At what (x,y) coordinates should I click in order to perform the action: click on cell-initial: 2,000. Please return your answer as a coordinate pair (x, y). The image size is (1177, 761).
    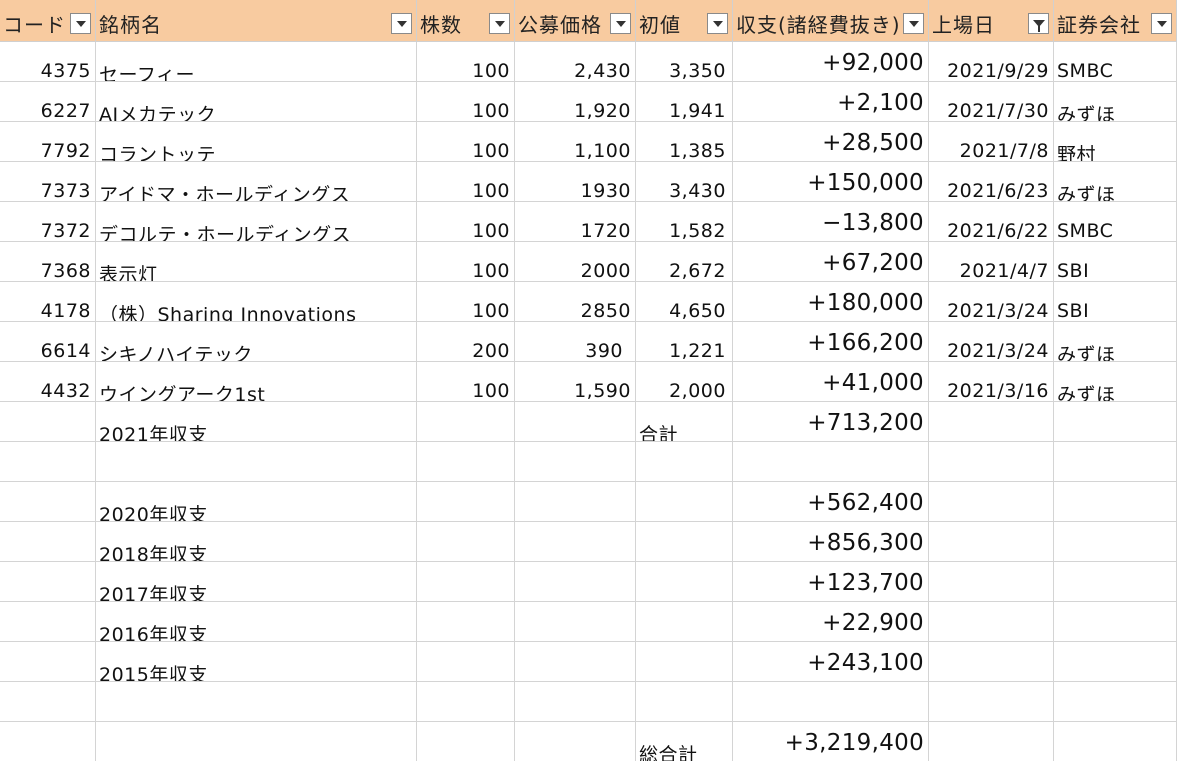
    Looking at the image, I should click on (684, 382).